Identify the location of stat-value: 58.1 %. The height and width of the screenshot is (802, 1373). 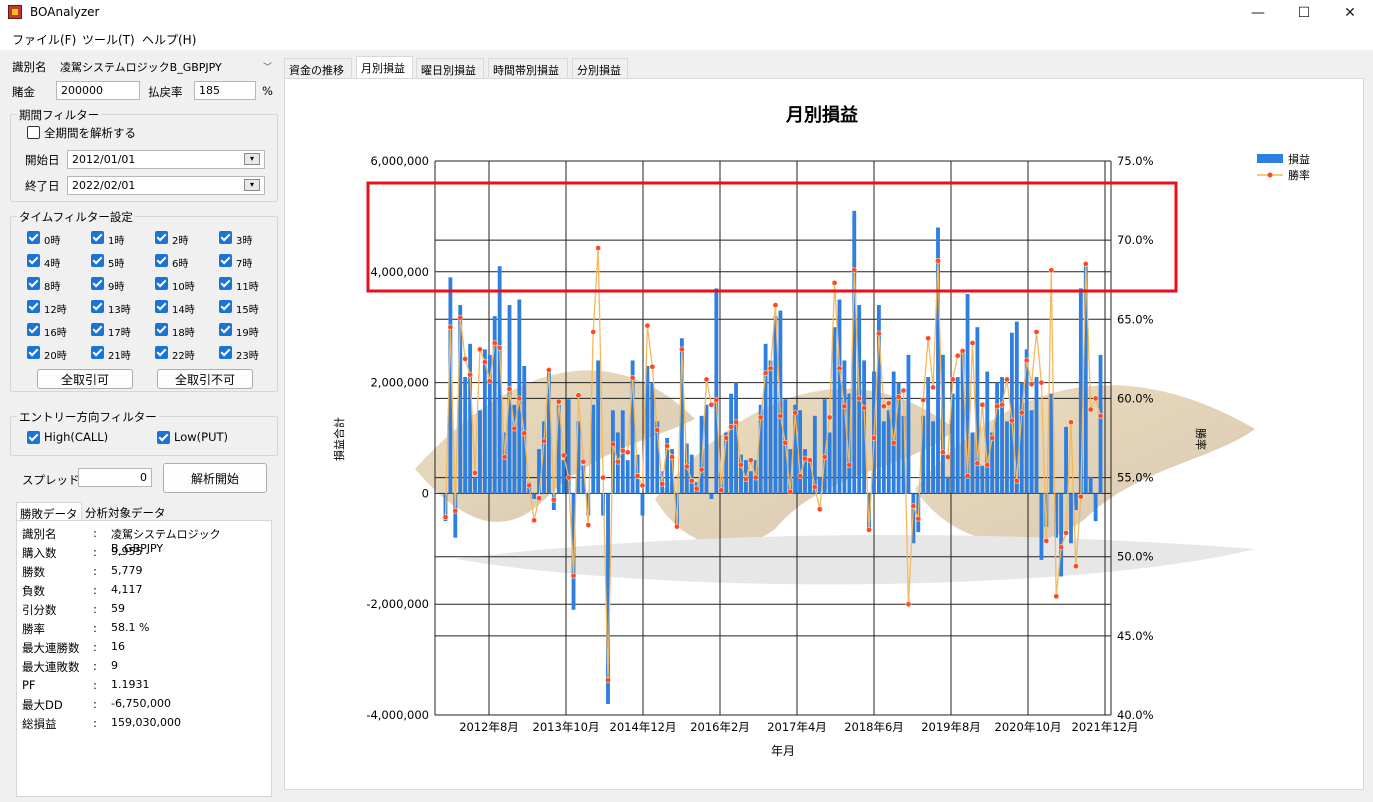
(130, 627).